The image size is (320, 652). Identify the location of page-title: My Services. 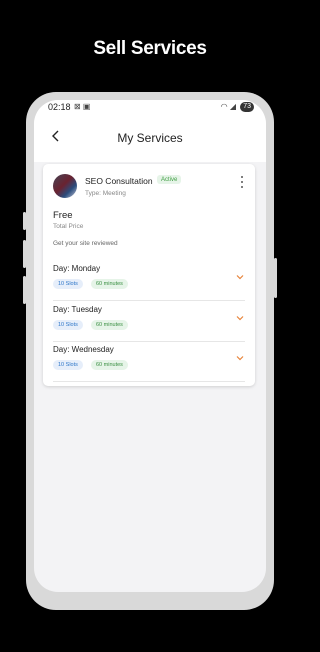
(150, 138).